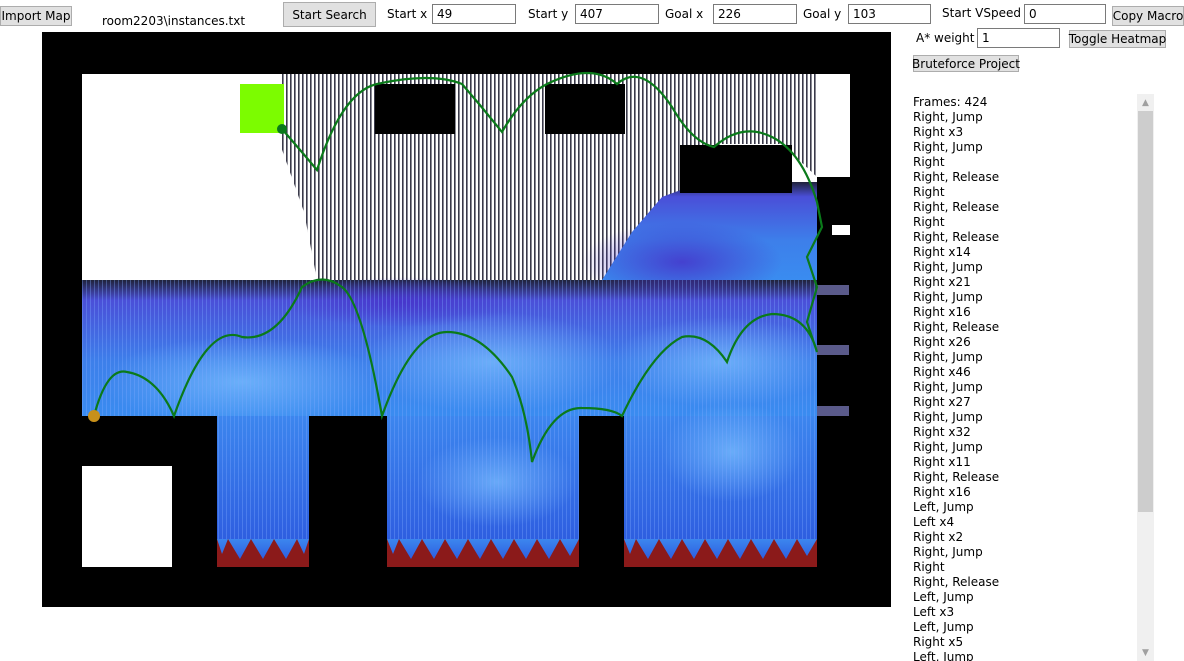 This screenshot has height=661, width=1184. I want to click on goal-y-input, so click(889, 14).